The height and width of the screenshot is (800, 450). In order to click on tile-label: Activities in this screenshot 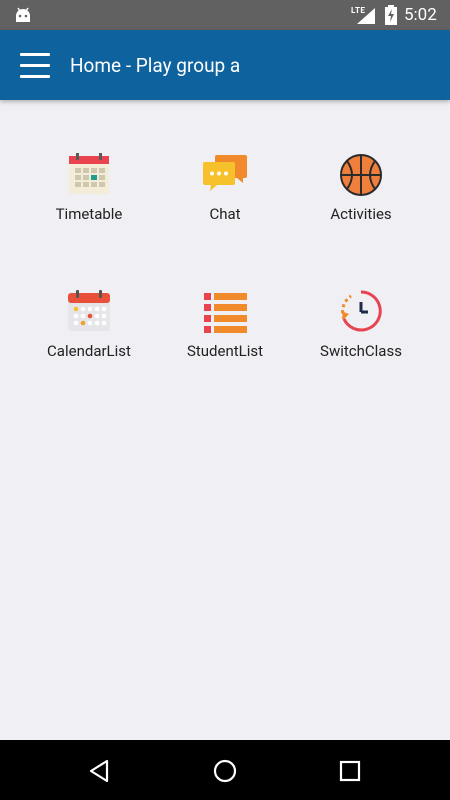, I will do `click(361, 214)`.